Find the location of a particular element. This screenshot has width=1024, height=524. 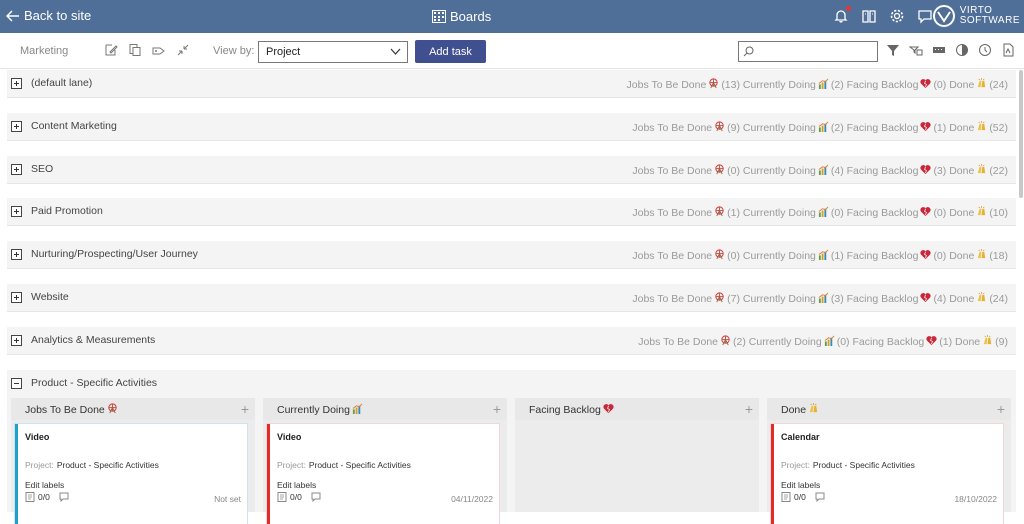

page-title-text: Boards is located at coordinates (471, 16).